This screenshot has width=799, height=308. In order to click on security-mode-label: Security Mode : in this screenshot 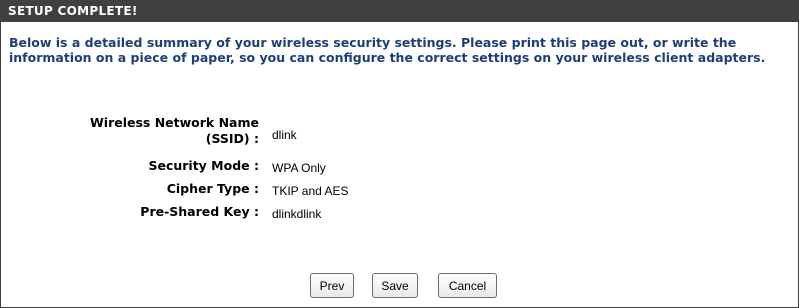, I will do `click(203, 165)`.